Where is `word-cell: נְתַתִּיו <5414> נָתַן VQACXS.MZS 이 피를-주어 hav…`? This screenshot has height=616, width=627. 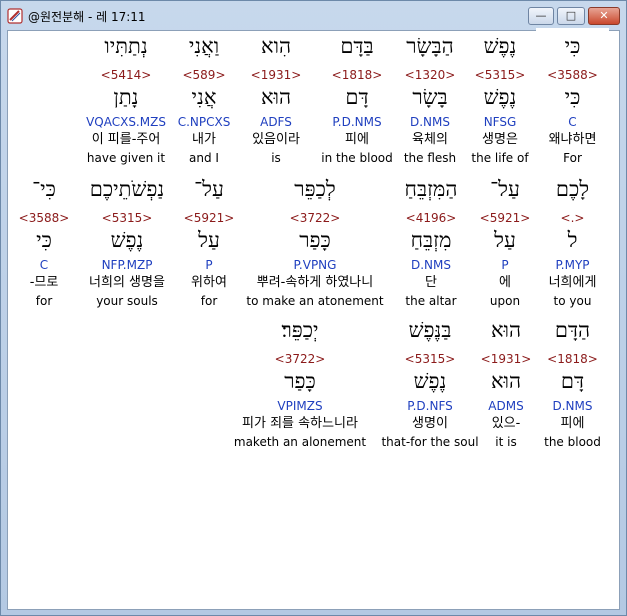 word-cell: נְתַתִּיו <5414> נָתַן VQACXS.MZS 이 피를-주어 hav… is located at coordinates (126, 101).